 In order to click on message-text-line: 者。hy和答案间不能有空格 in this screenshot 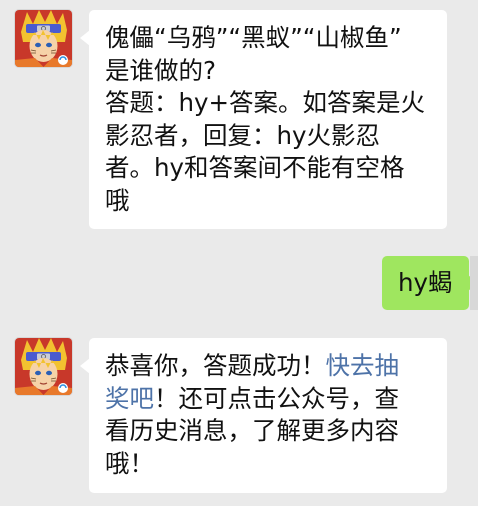, I will do `click(255, 167)`.